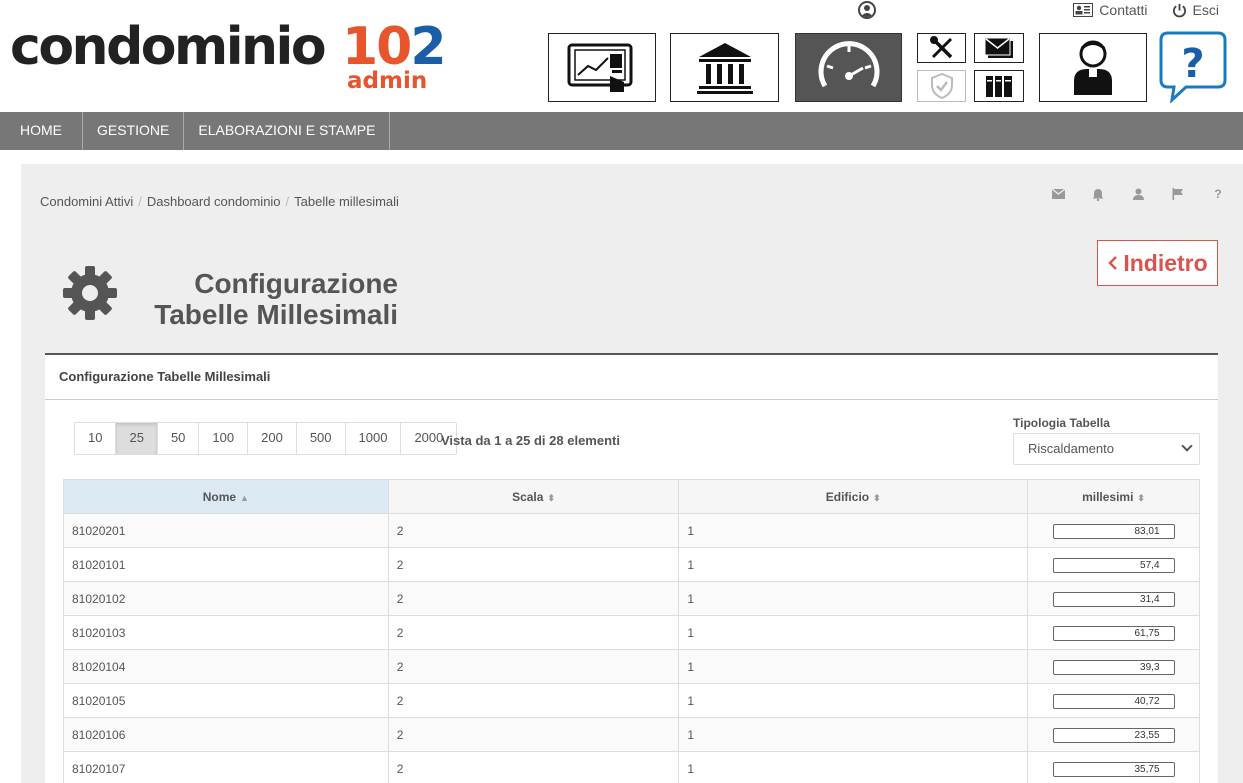 This screenshot has height=783, width=1243. What do you see at coordinates (244, 497) in the screenshot?
I see `sort-asc-icon: ▲` at bounding box center [244, 497].